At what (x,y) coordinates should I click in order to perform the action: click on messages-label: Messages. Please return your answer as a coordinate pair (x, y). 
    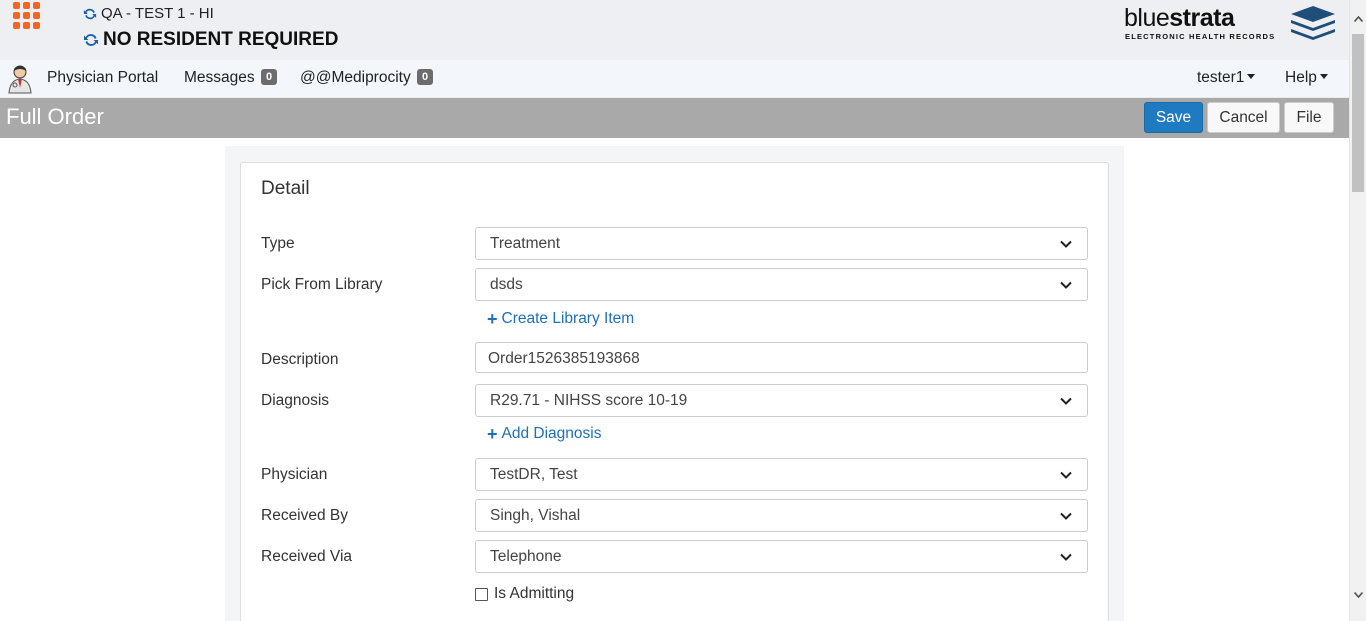
    Looking at the image, I should click on (219, 77).